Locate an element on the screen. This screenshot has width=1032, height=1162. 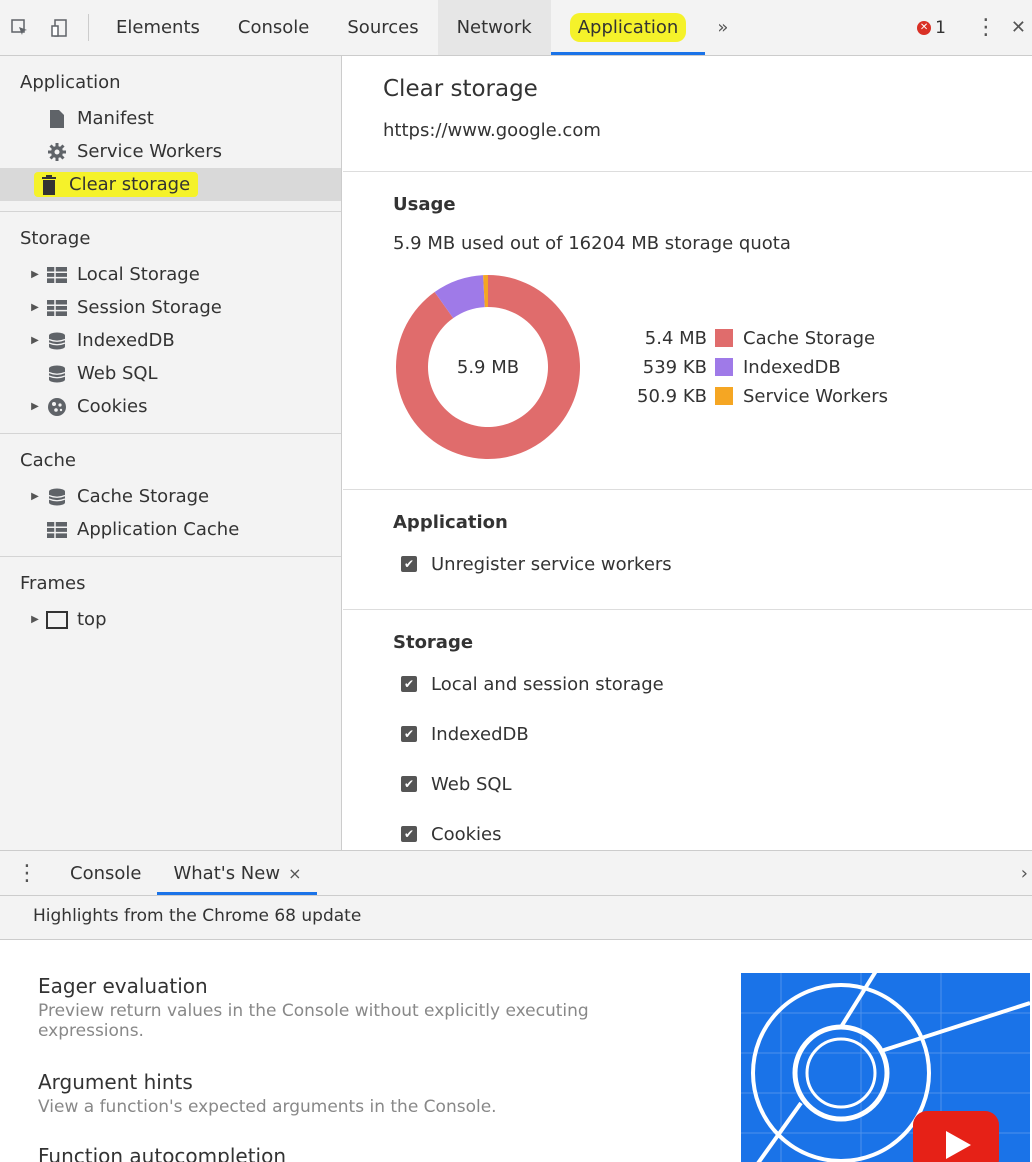
sidebar-section-title: Frames is located at coordinates (53, 583).